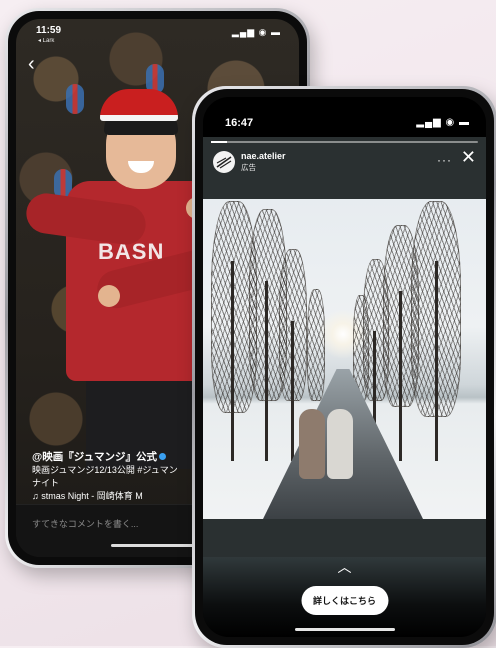  I want to click on back-arrow-icon: ‹, so click(31, 64).